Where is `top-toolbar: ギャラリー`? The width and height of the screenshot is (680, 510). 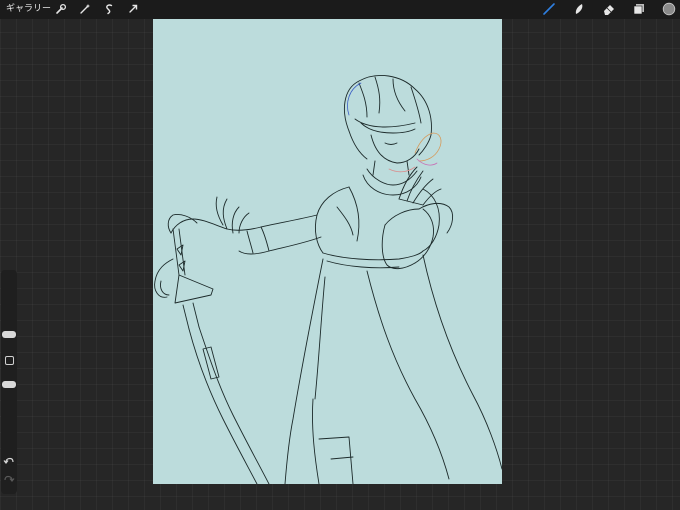 top-toolbar: ギャラリー is located at coordinates (340, 9).